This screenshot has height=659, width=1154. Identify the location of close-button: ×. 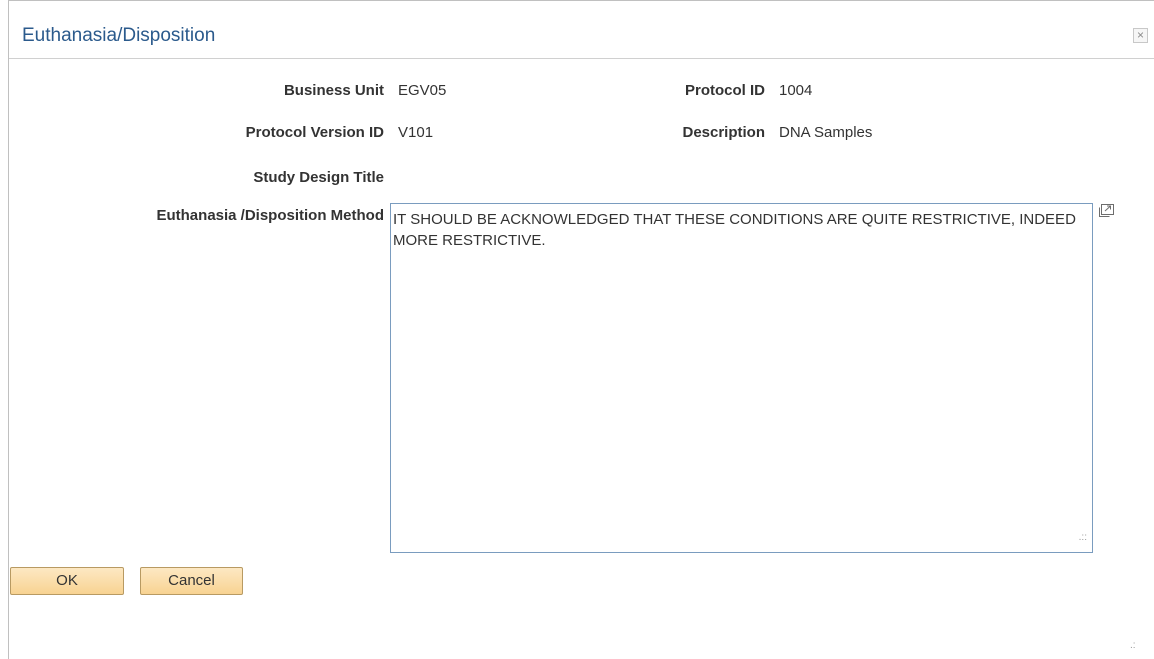
(1140, 35).